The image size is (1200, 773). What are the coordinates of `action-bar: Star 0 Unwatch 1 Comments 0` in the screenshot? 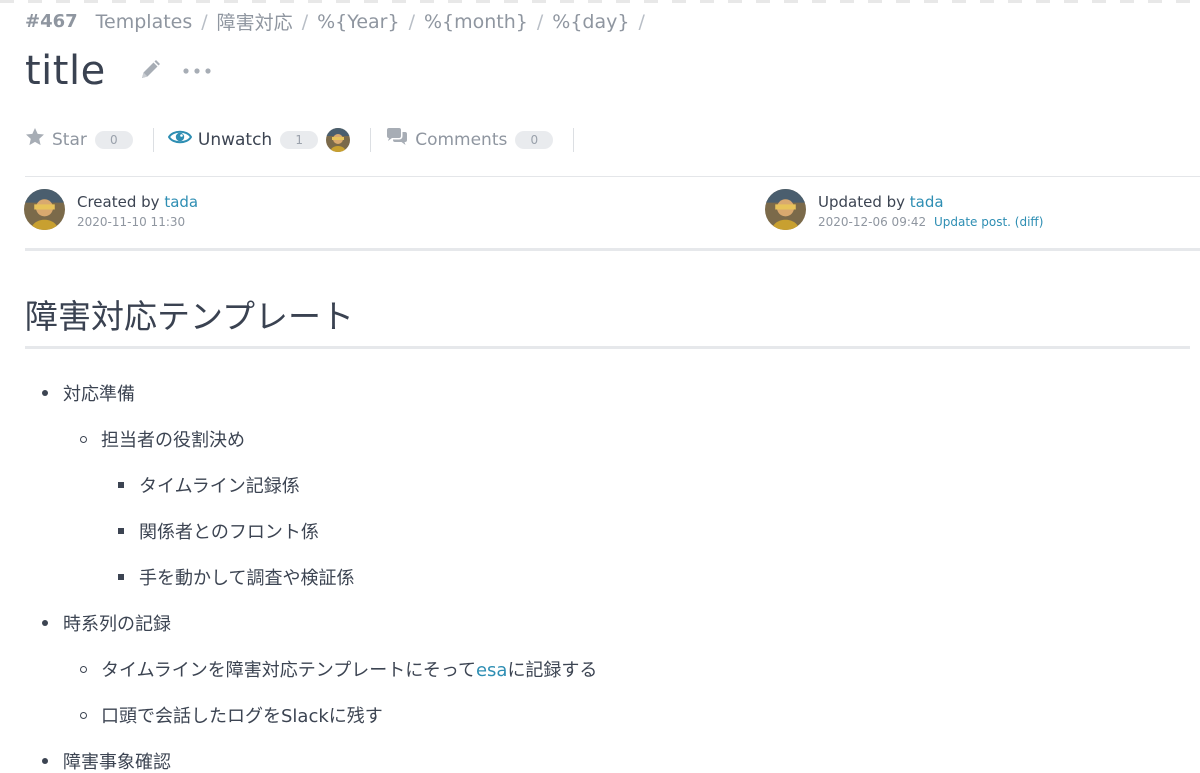 It's located at (306, 139).